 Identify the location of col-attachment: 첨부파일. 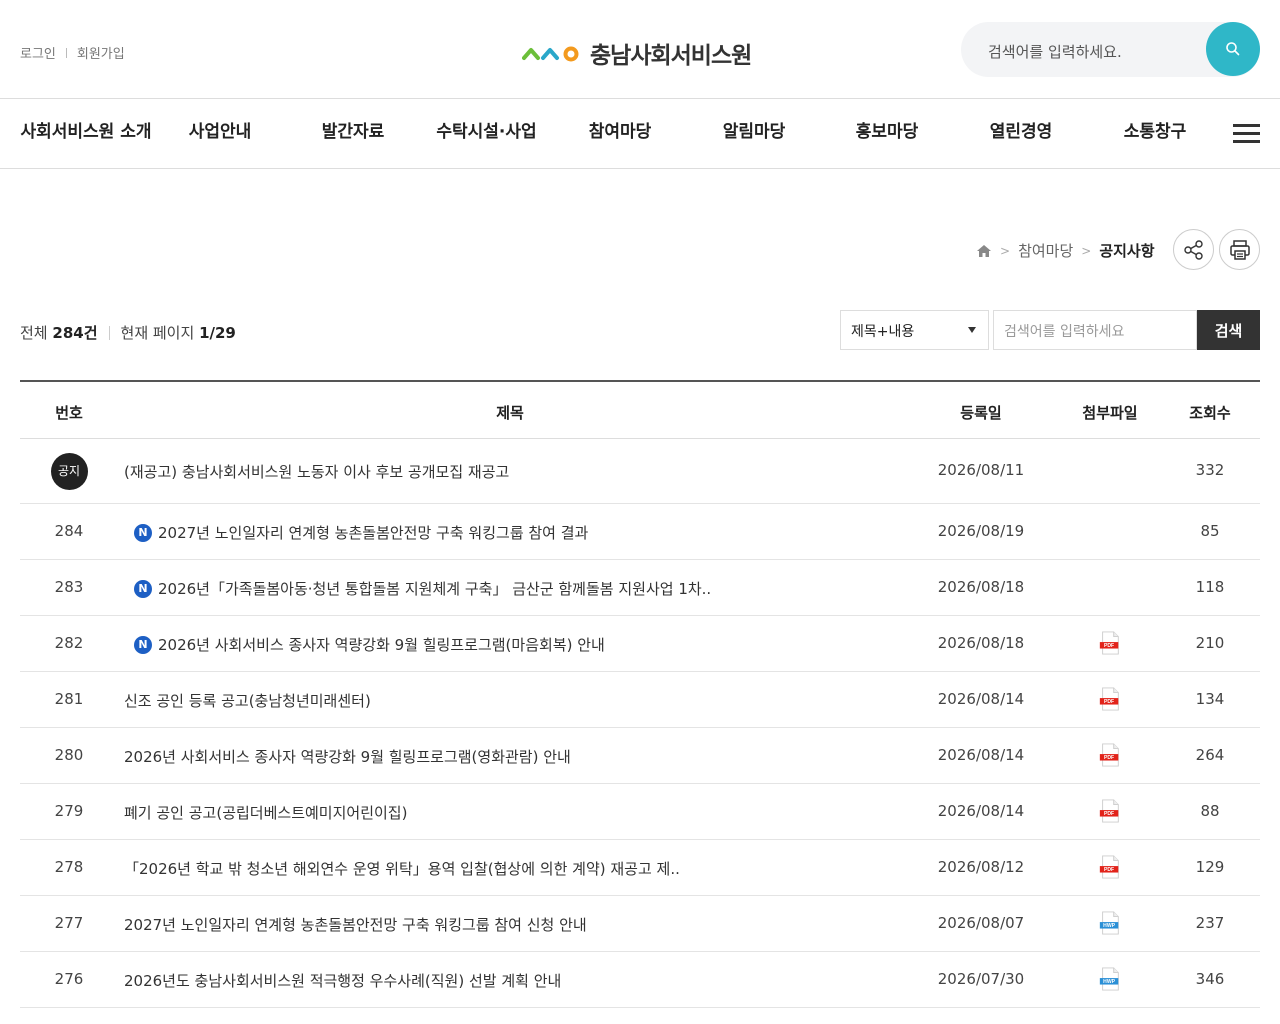
(1110, 413).